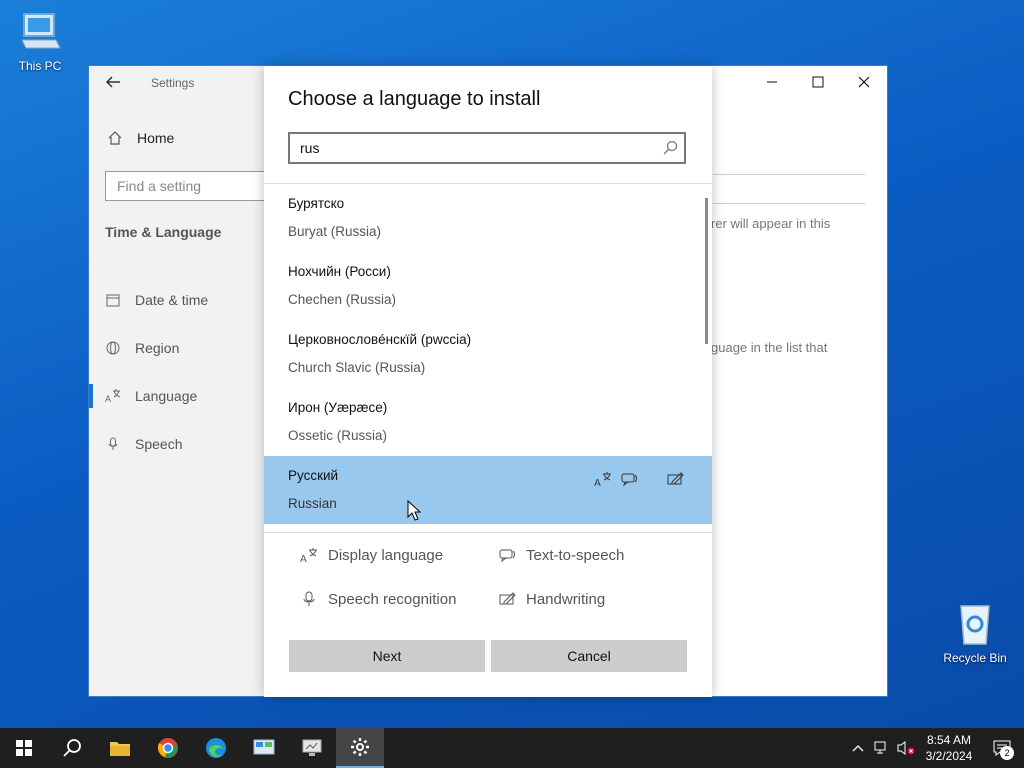 The height and width of the screenshot is (768, 1024). Describe the element at coordinates (949, 756) in the screenshot. I see `clock-date: 3/2/2024` at that location.